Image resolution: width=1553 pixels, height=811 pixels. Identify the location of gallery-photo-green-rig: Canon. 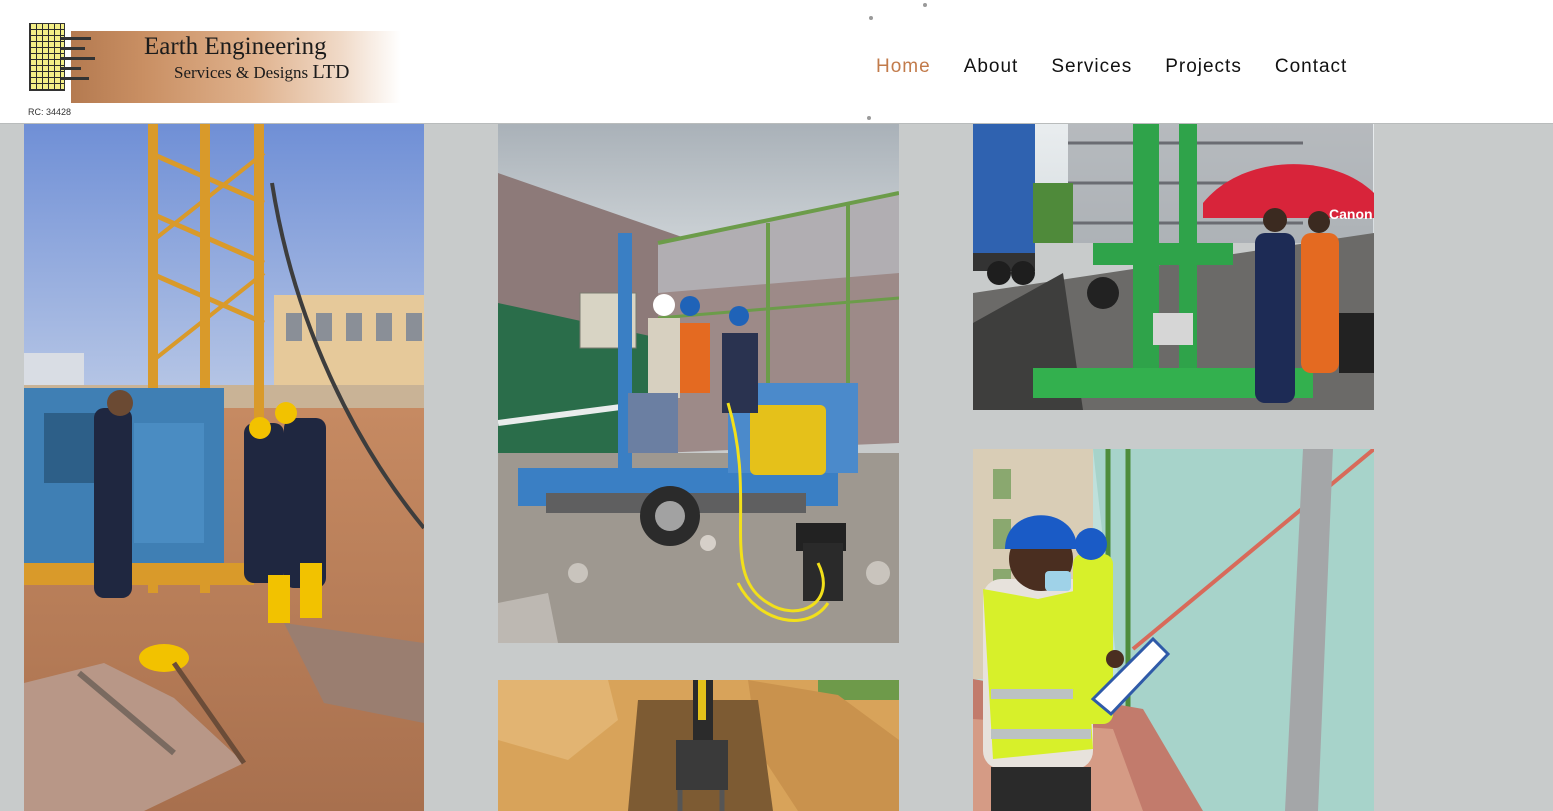
(1173, 266).